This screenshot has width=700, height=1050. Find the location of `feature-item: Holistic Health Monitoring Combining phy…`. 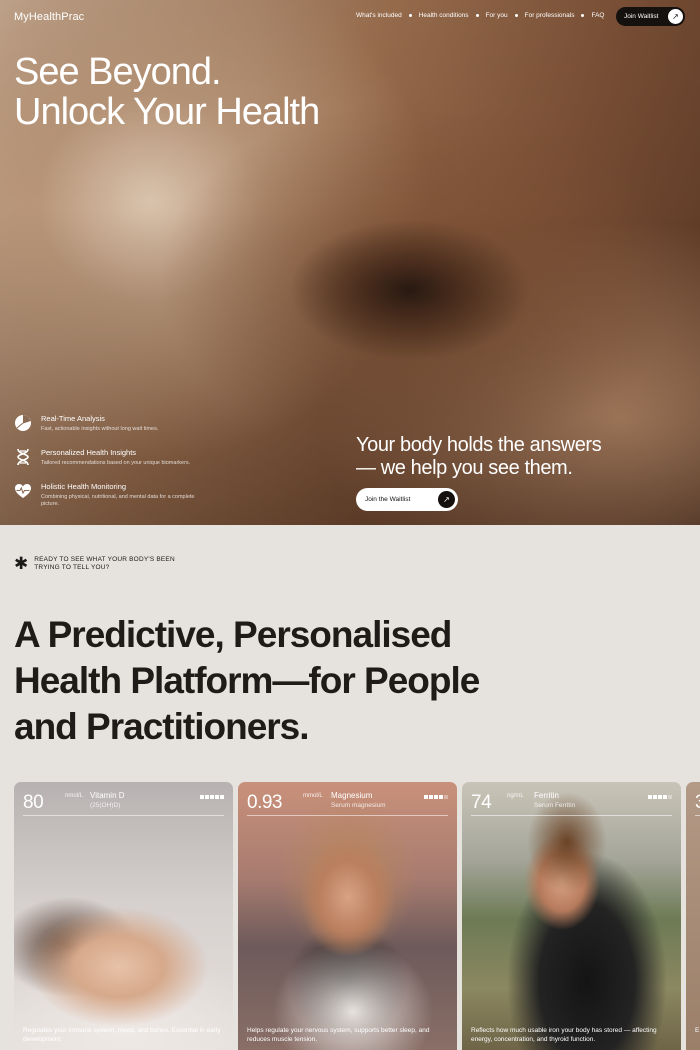

feature-item: Holistic Health Monitoring Combining phy… is located at coordinates (114, 499).